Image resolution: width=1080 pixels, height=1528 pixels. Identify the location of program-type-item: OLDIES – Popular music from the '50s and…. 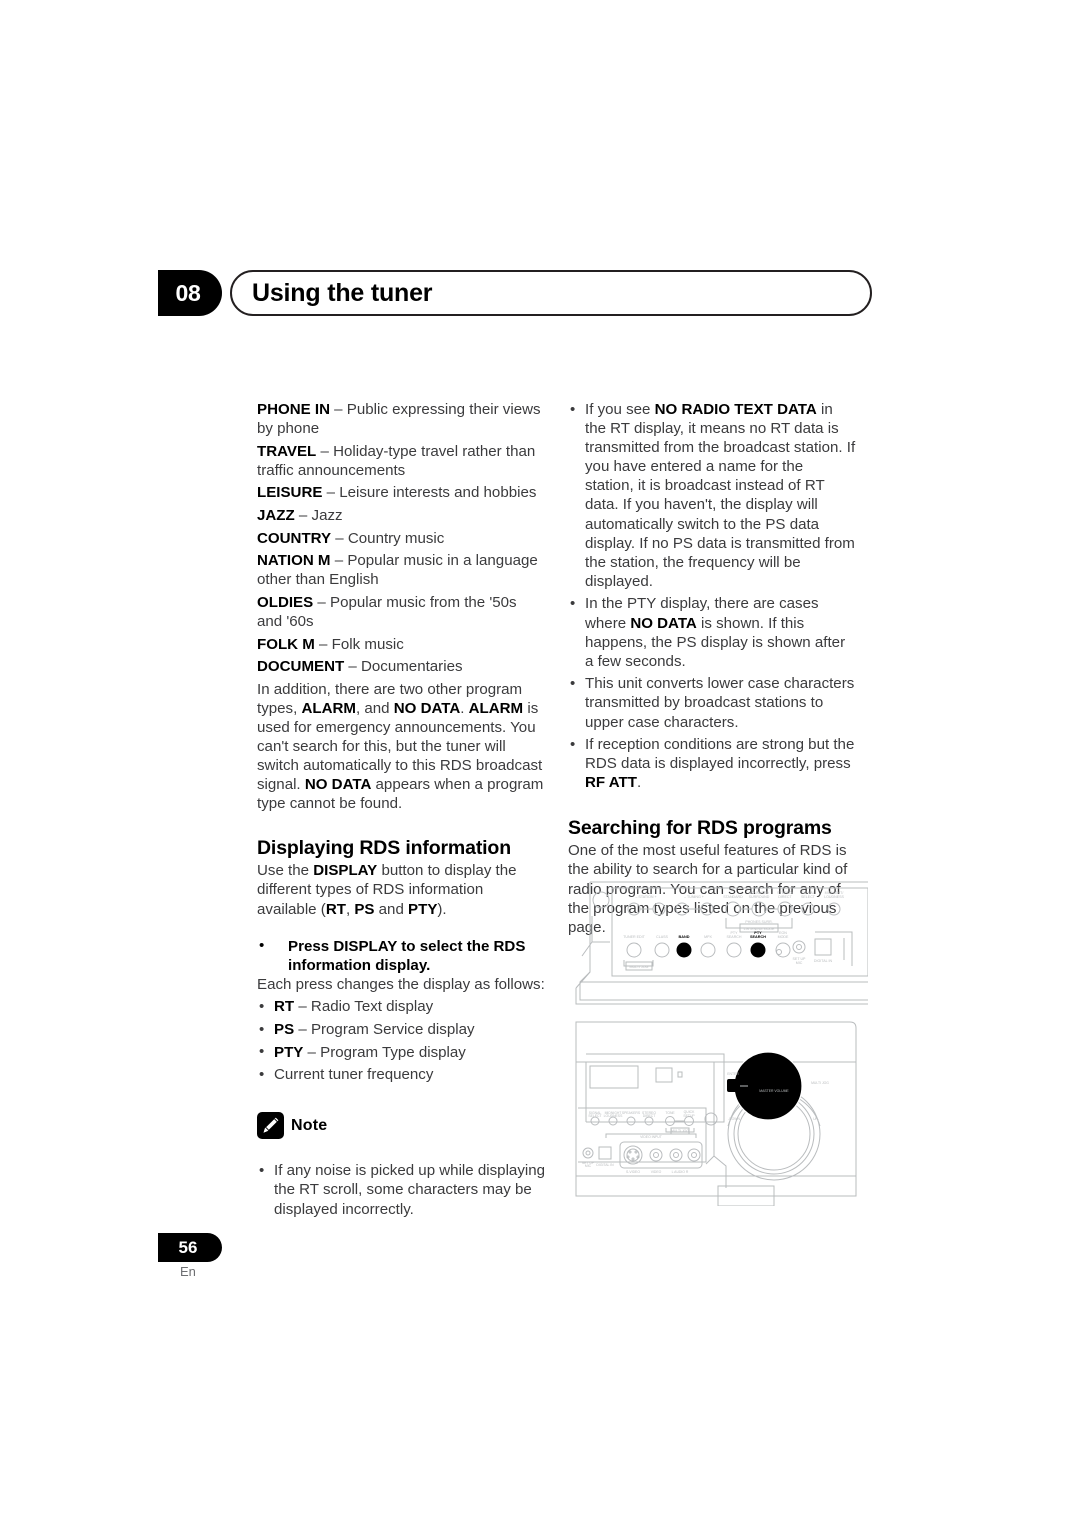
(387, 611).